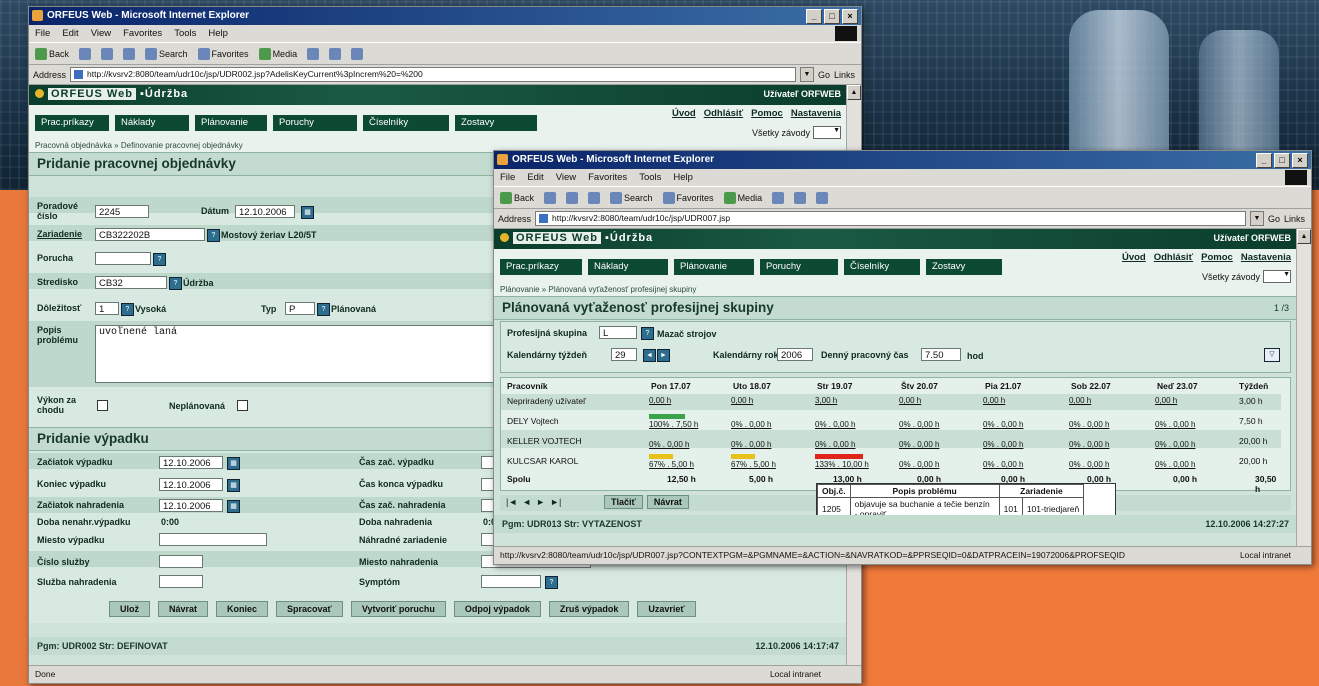  What do you see at coordinates (666, 609) in the screenshot?
I see `uzavriet-button: Uzavrieť` at bounding box center [666, 609].